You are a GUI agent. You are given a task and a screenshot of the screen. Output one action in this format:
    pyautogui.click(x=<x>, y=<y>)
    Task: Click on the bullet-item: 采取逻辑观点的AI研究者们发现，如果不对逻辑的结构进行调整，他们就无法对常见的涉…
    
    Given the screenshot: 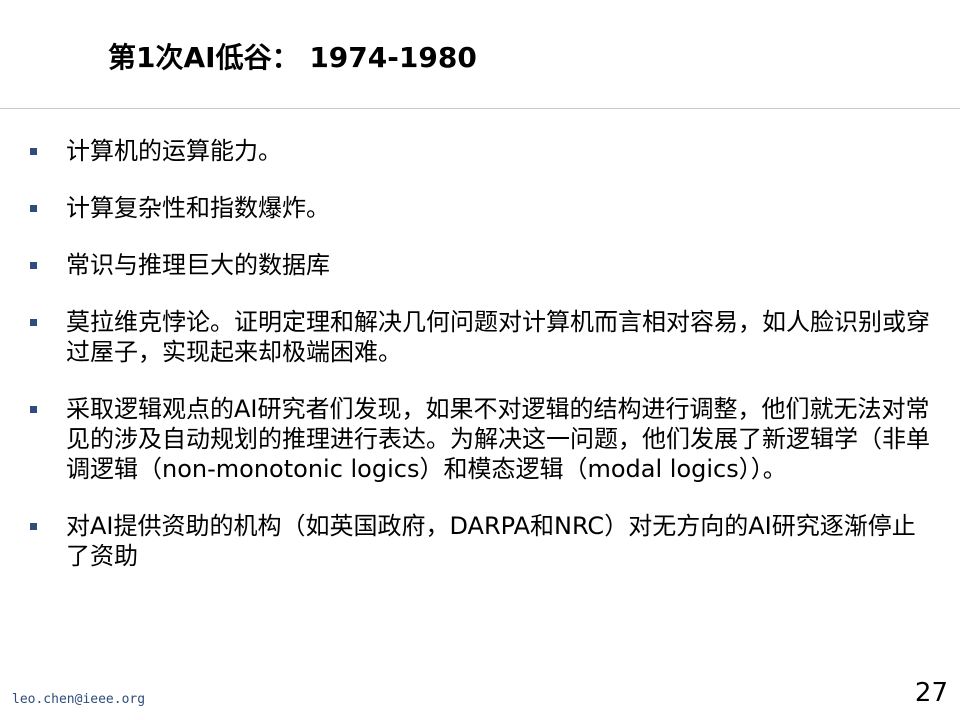 What is the action you would take?
    pyautogui.click(x=480, y=439)
    